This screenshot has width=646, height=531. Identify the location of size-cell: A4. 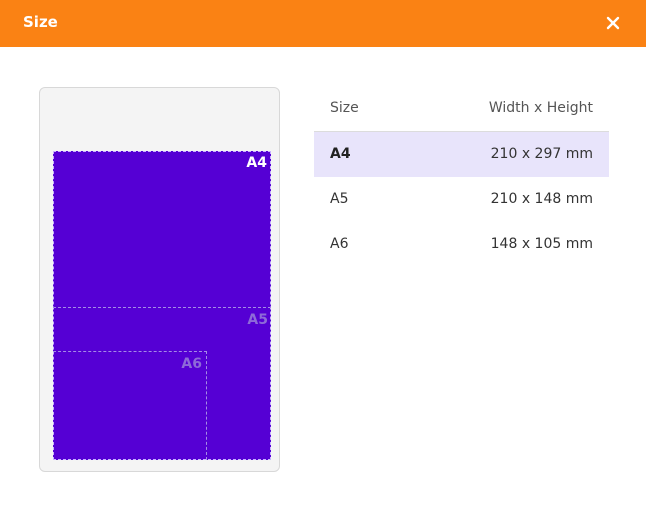
(340, 154).